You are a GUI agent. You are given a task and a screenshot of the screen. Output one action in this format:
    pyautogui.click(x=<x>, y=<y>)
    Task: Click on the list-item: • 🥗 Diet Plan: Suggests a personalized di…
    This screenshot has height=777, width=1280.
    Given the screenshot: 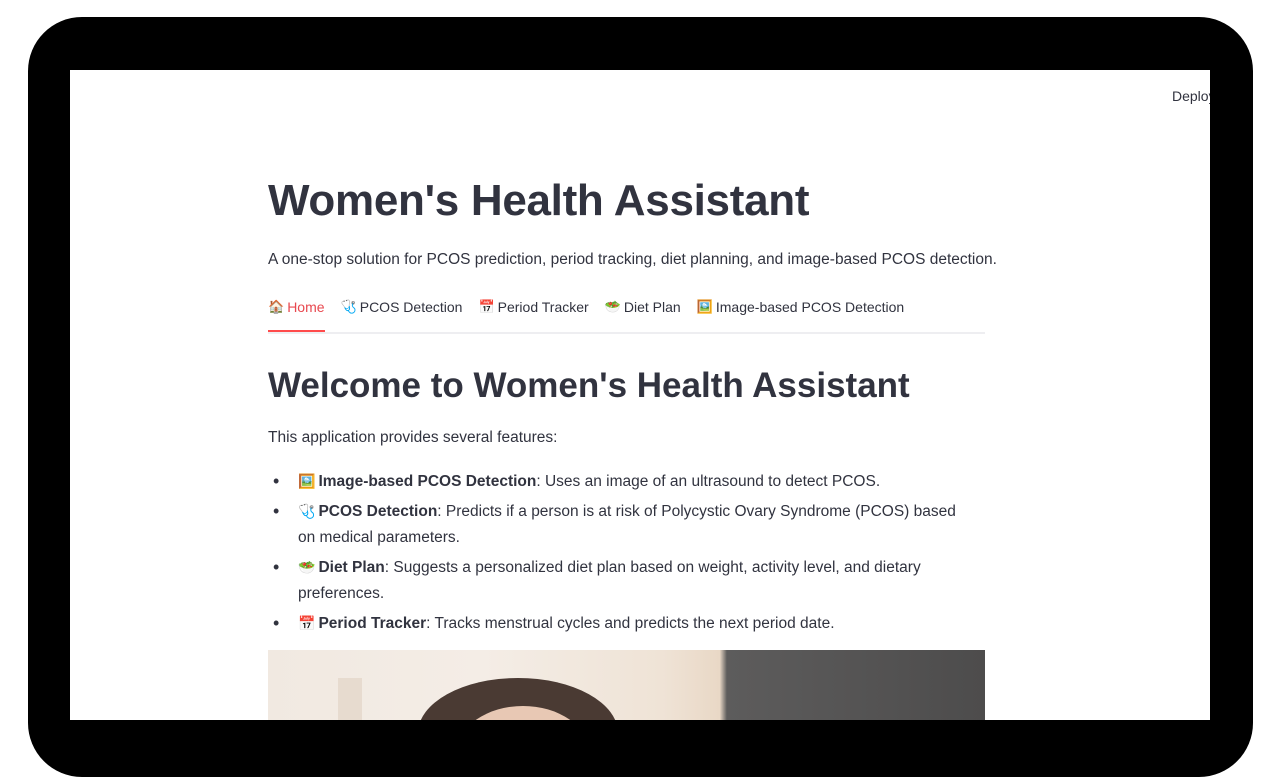 What is the action you would take?
    pyautogui.click(x=618, y=580)
    